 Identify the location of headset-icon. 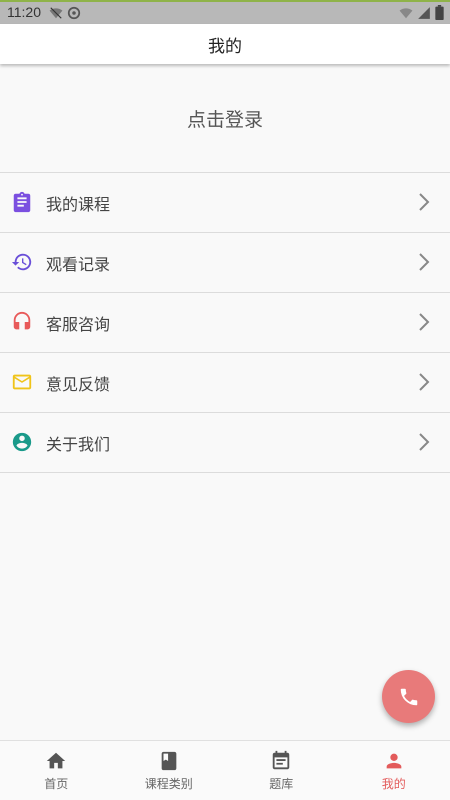
(22, 320).